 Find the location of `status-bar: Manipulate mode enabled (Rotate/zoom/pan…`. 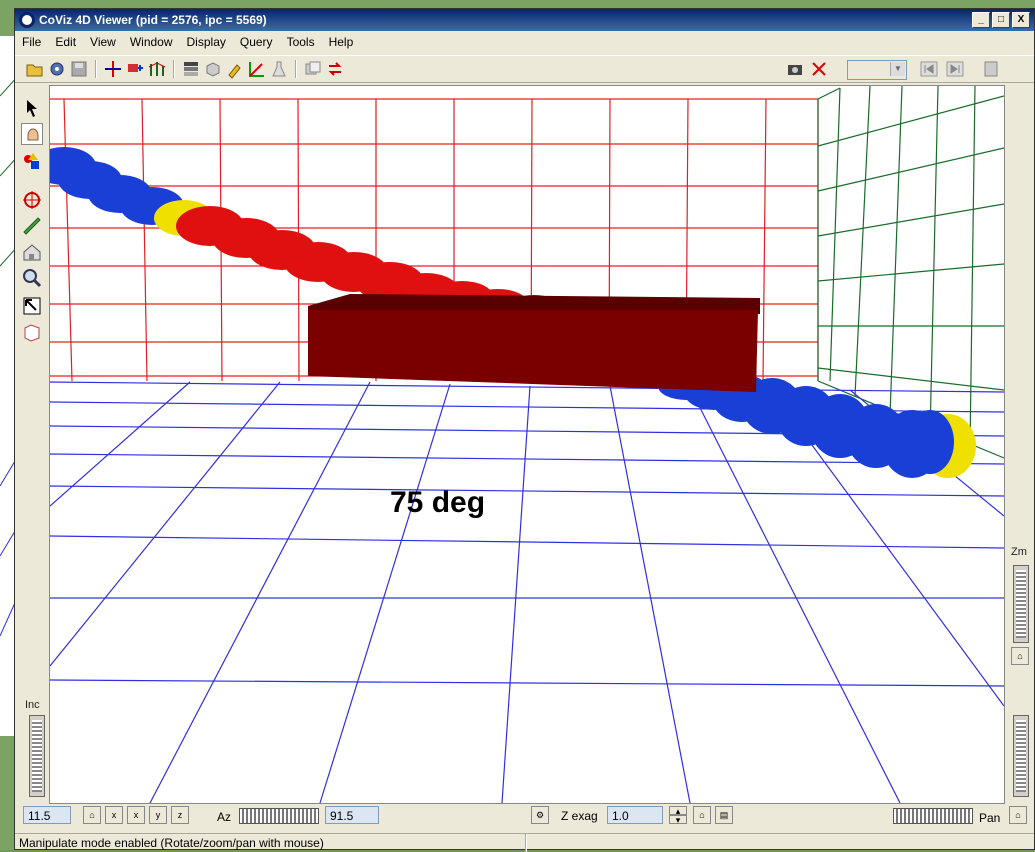

status-bar: Manipulate mode enabled (Rotate/zoom/pan… is located at coordinates (524, 842).